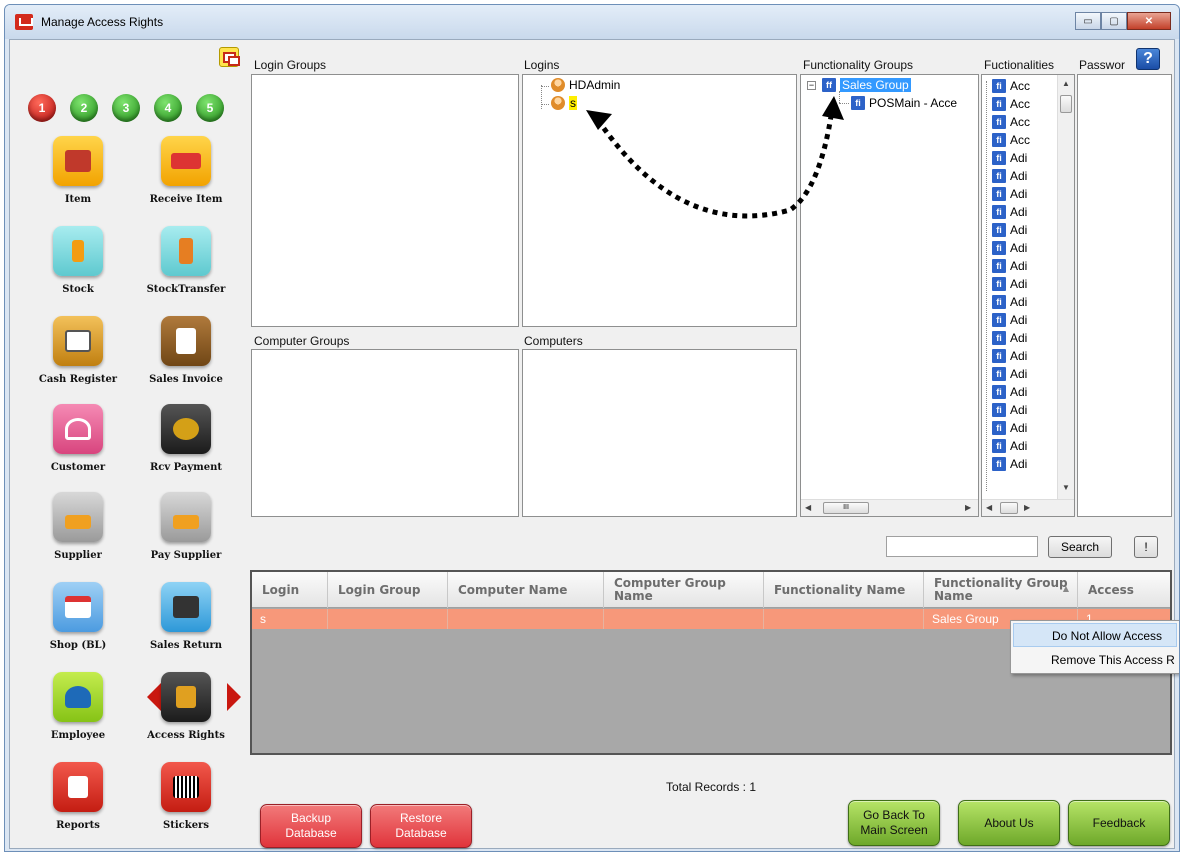 Image resolution: width=1184 pixels, height=856 pixels. What do you see at coordinates (75, 715) in the screenshot?
I see `nav-employee-tile: Employee` at bounding box center [75, 715].